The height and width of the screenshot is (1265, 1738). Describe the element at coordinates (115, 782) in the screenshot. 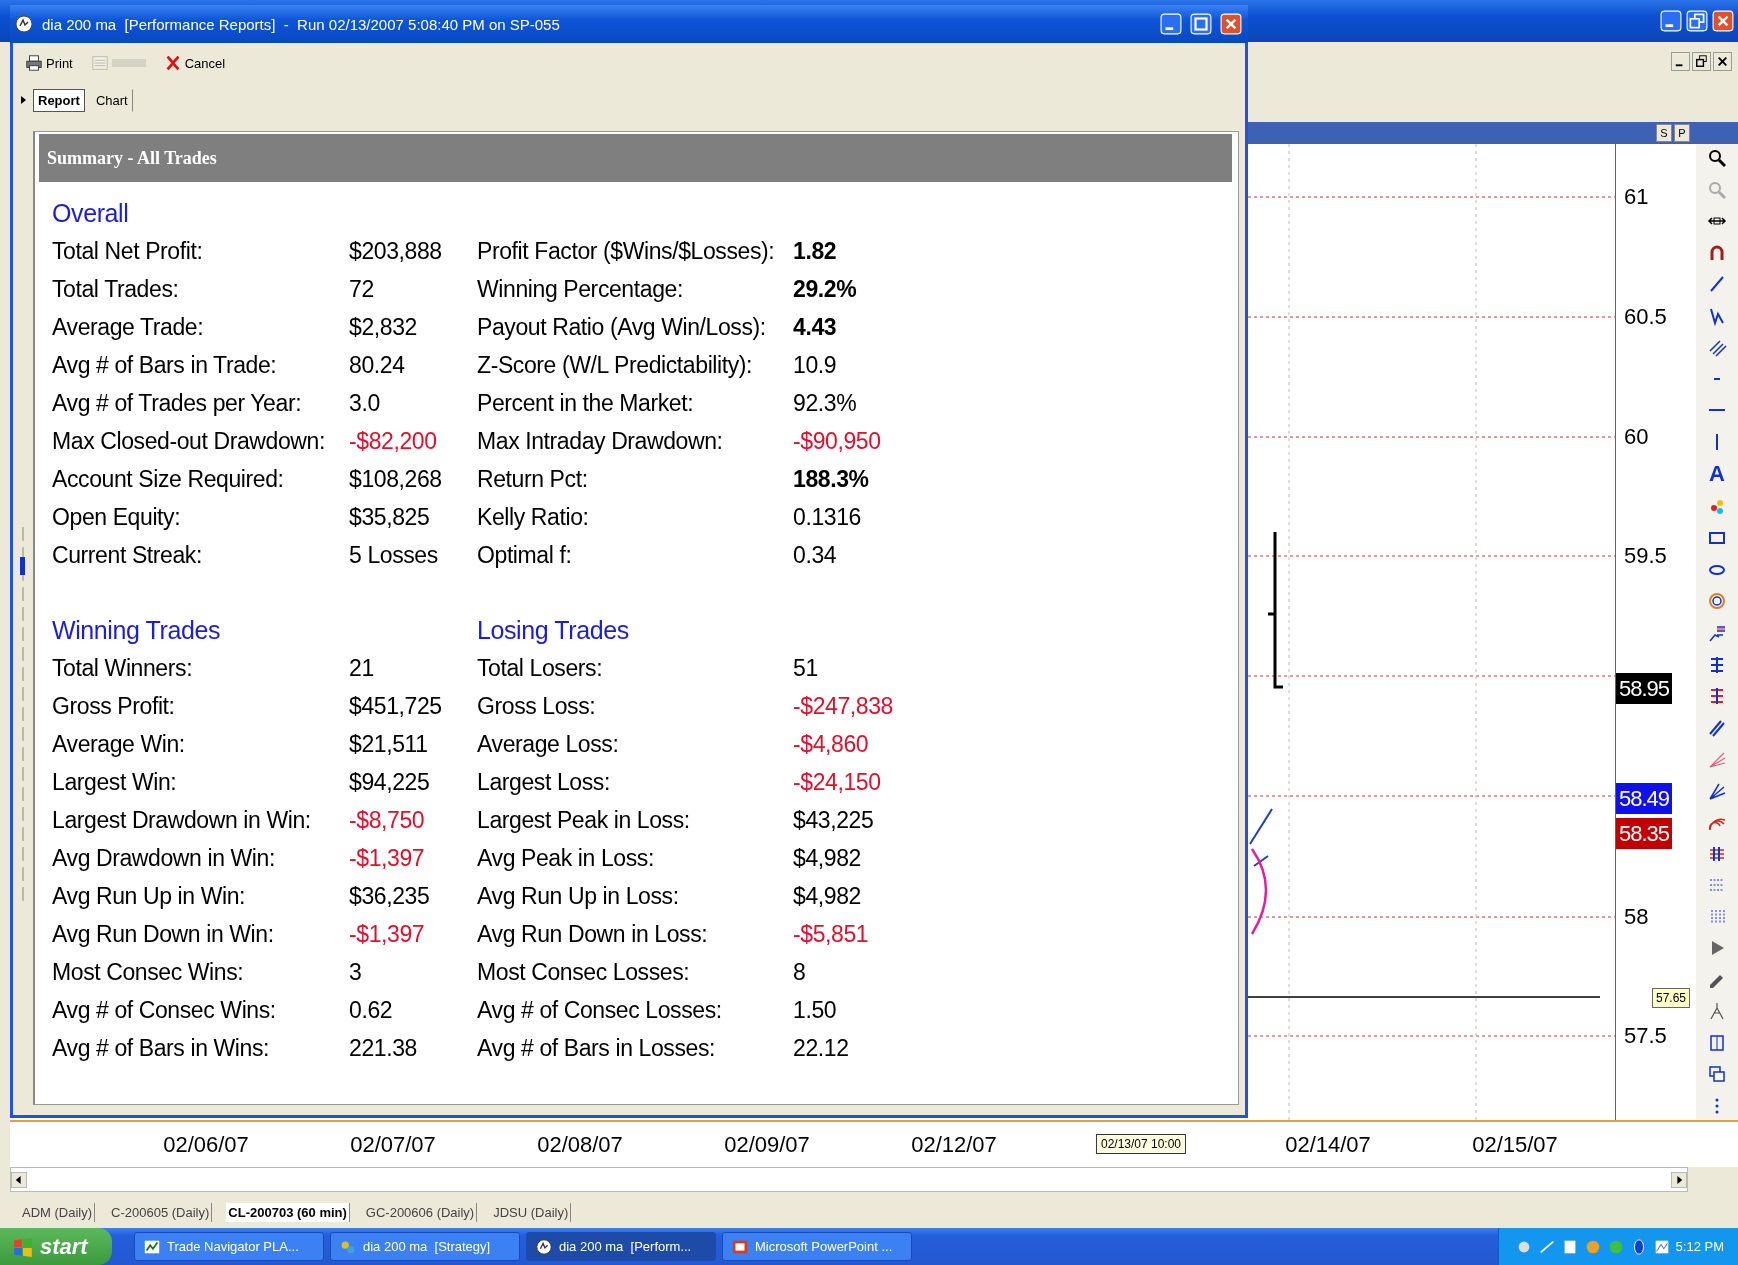

I see `stat-label: Largest Win:` at that location.